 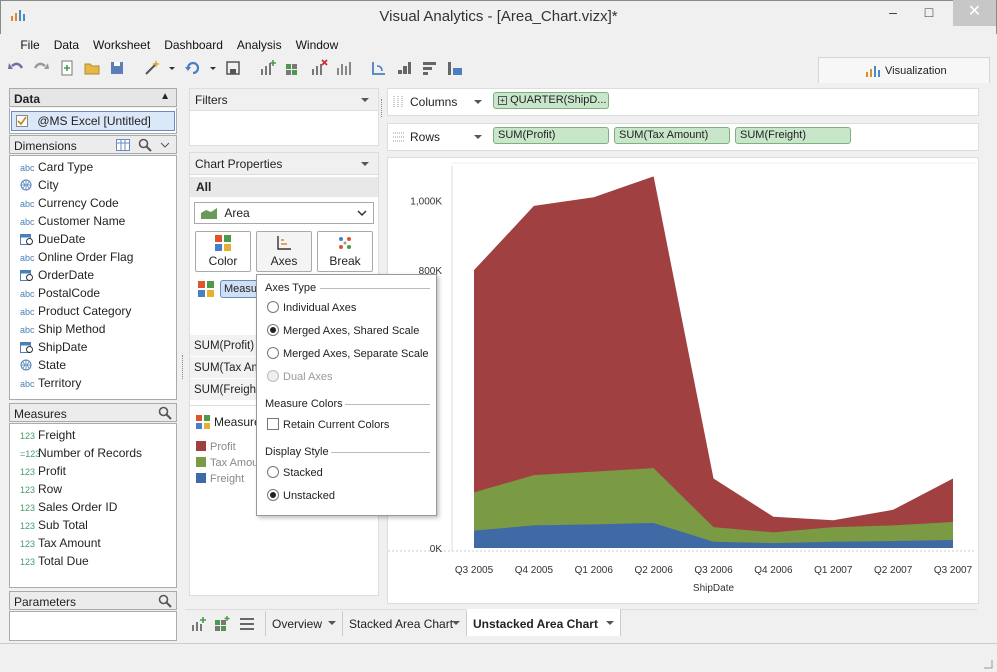 I want to click on bar-chart-icon, so click(x=344, y=68).